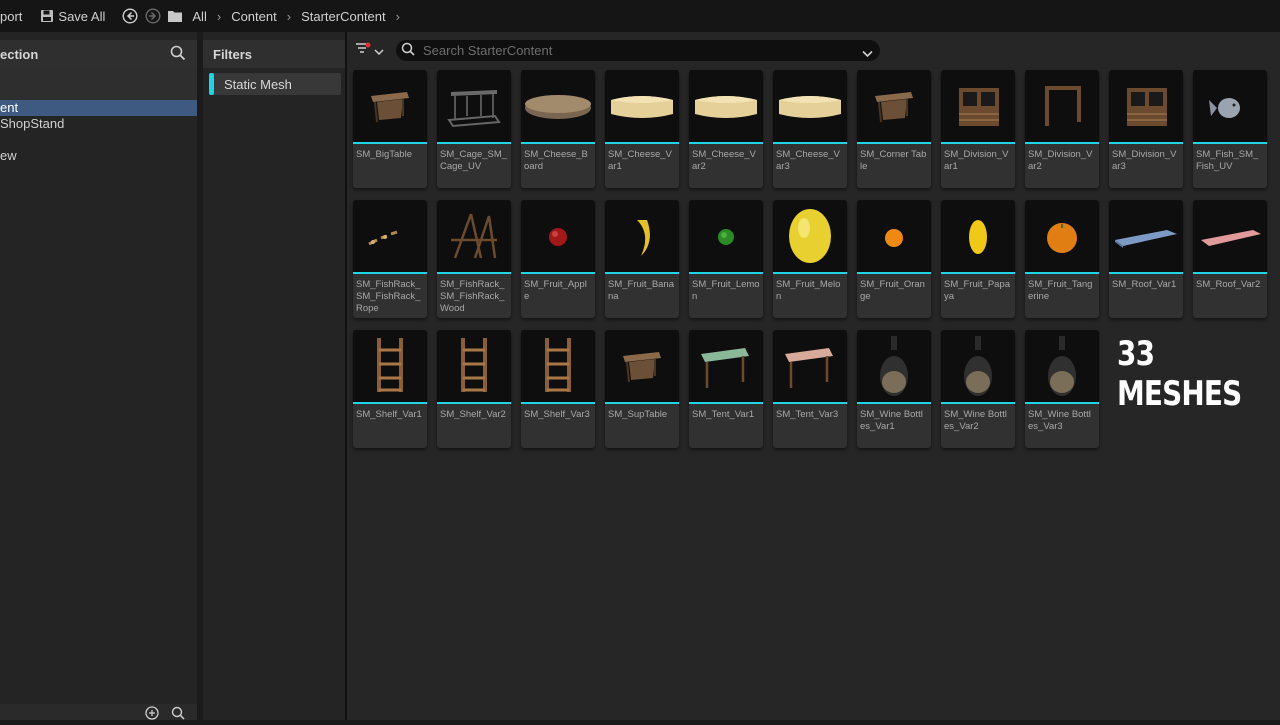 The width and height of the screenshot is (1280, 725). What do you see at coordinates (388, 296) in the screenshot?
I see `asset-label: SM_FishRack_SM_FishRack_Rope` at bounding box center [388, 296].